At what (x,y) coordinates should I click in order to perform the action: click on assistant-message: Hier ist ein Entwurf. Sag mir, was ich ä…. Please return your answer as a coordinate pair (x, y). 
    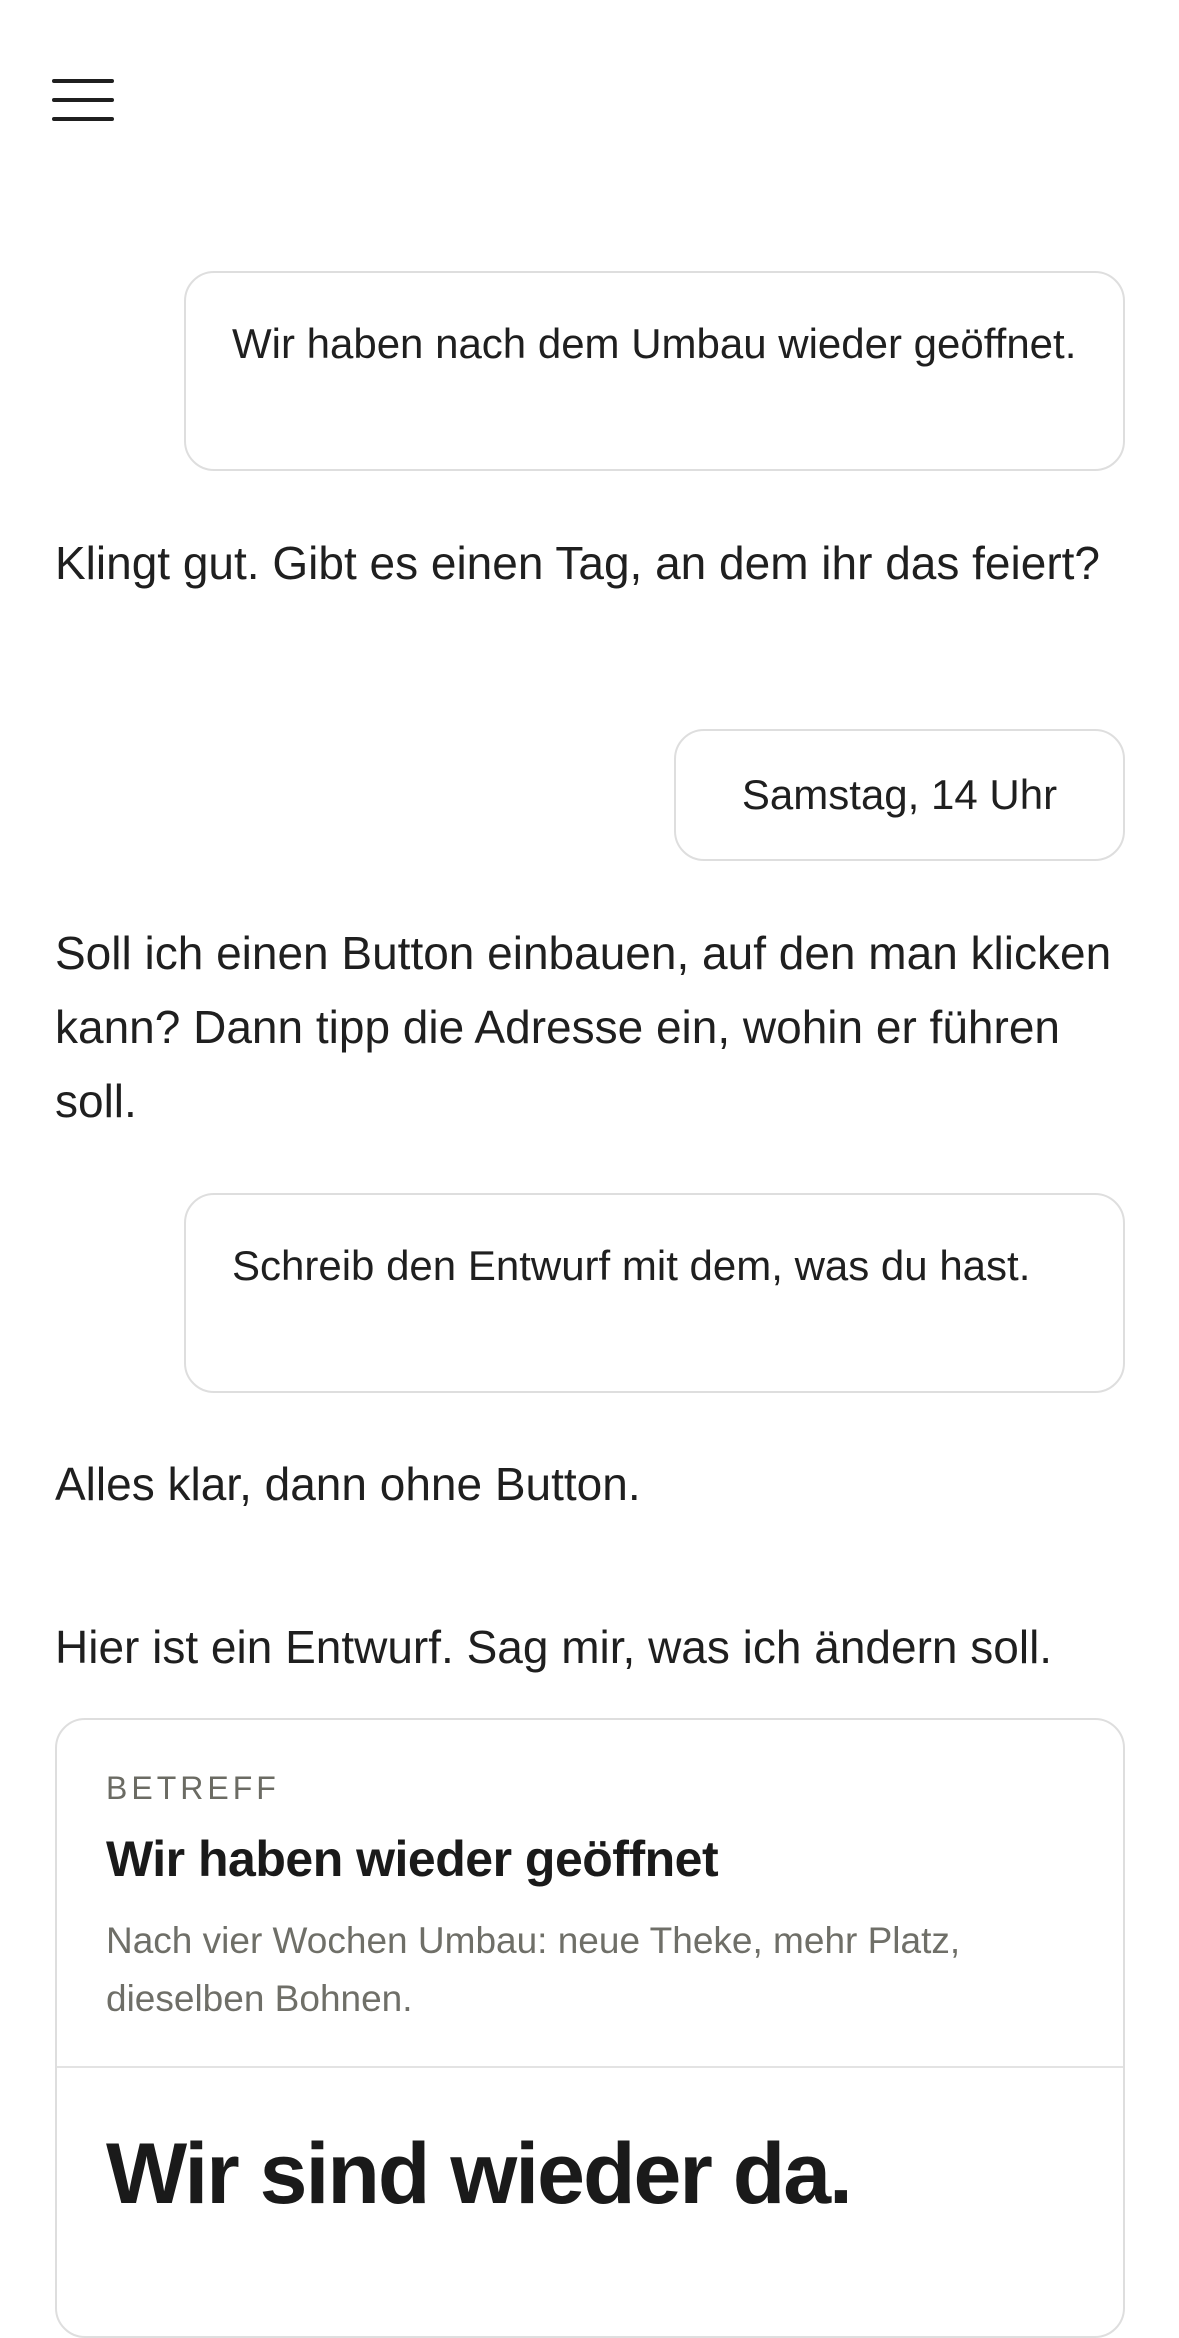
    Looking at the image, I should click on (554, 1647).